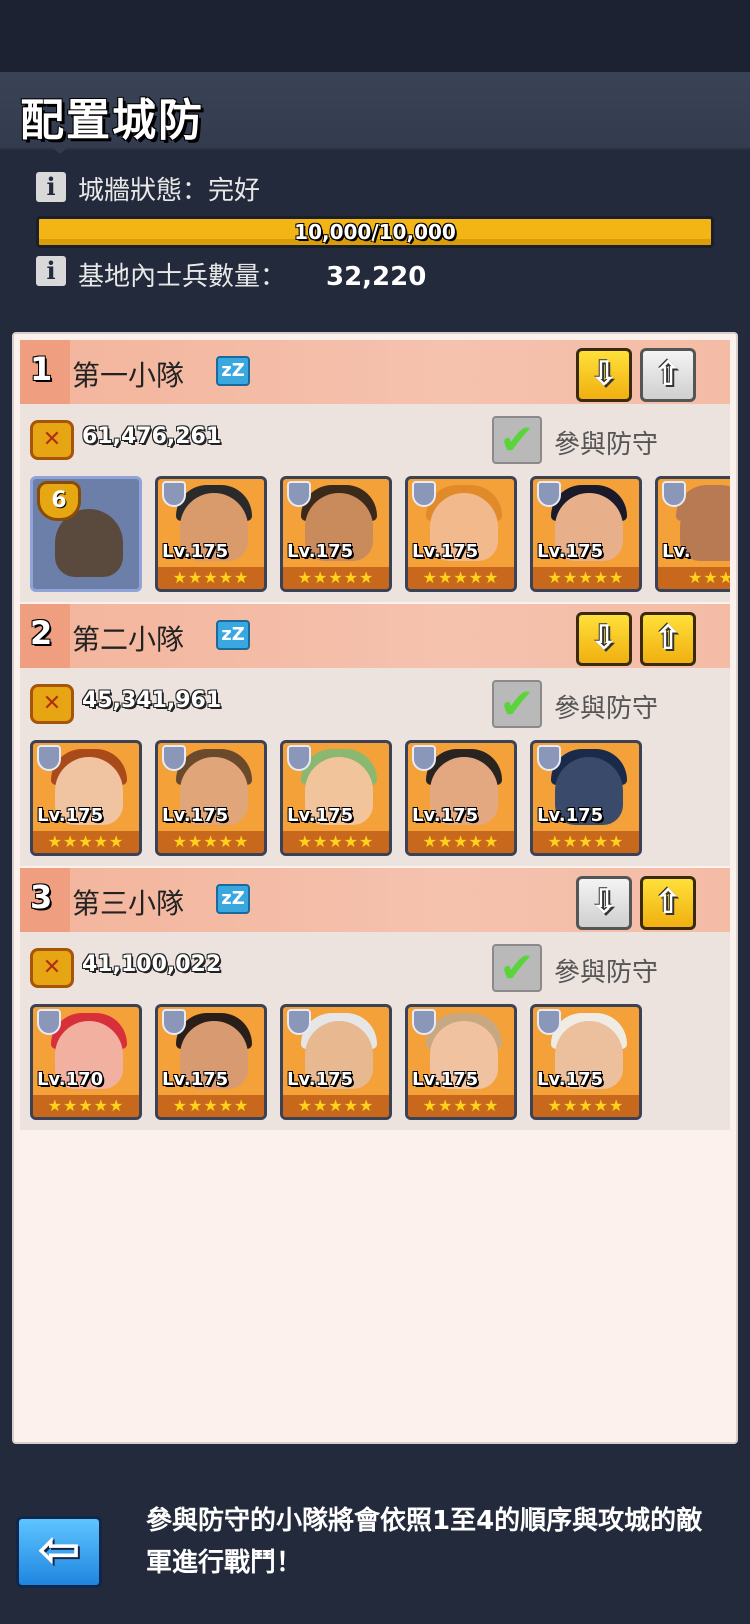 Image resolution: width=750 pixels, height=1624 pixels. Describe the element at coordinates (128, 903) in the screenshot. I see `squad-name: 第三小隊` at that location.